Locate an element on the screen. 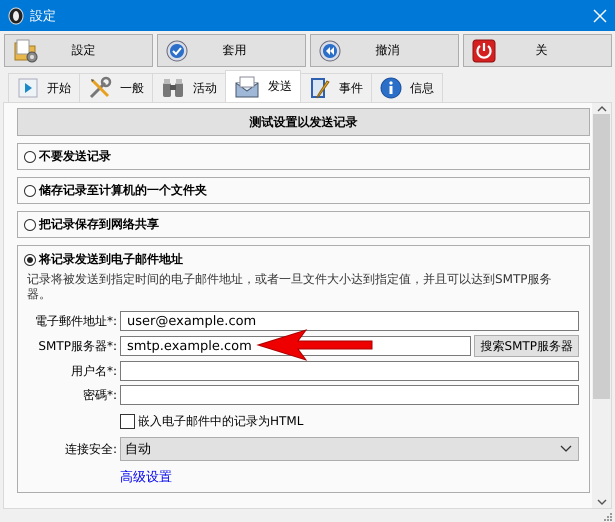 The image size is (615, 522). rewind-circle-icon is located at coordinates (330, 51).